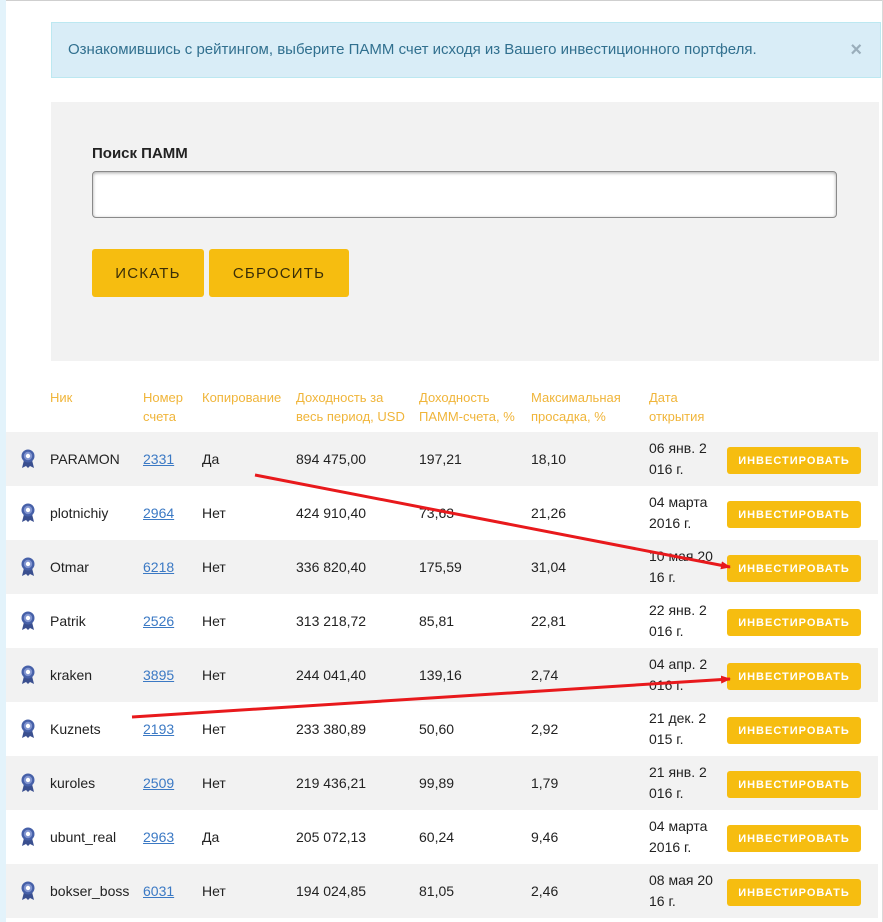 The image size is (883, 922). What do you see at coordinates (464, 194) in the screenshot?
I see `search-input` at bounding box center [464, 194].